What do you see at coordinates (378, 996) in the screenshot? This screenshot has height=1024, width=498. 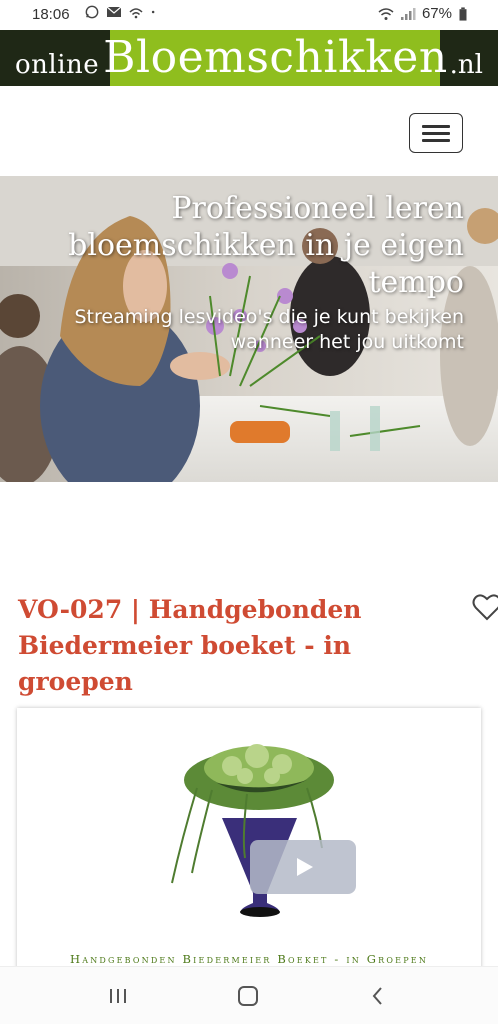 I see `back-icon` at bounding box center [378, 996].